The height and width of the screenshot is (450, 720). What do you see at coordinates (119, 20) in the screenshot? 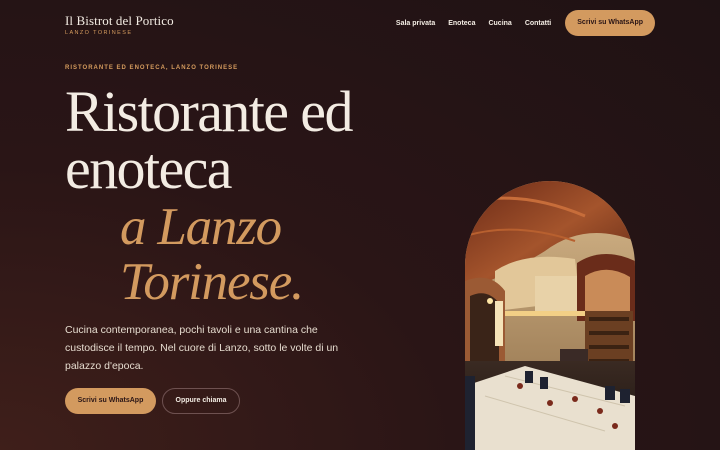
I see `brand-name: Il Bistrot del Portico` at bounding box center [119, 20].